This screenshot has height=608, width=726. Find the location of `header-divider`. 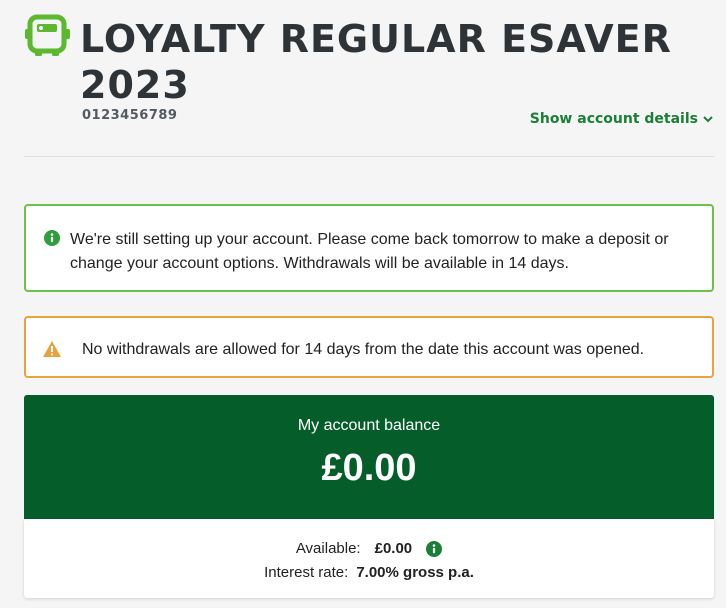

header-divider is located at coordinates (369, 156).